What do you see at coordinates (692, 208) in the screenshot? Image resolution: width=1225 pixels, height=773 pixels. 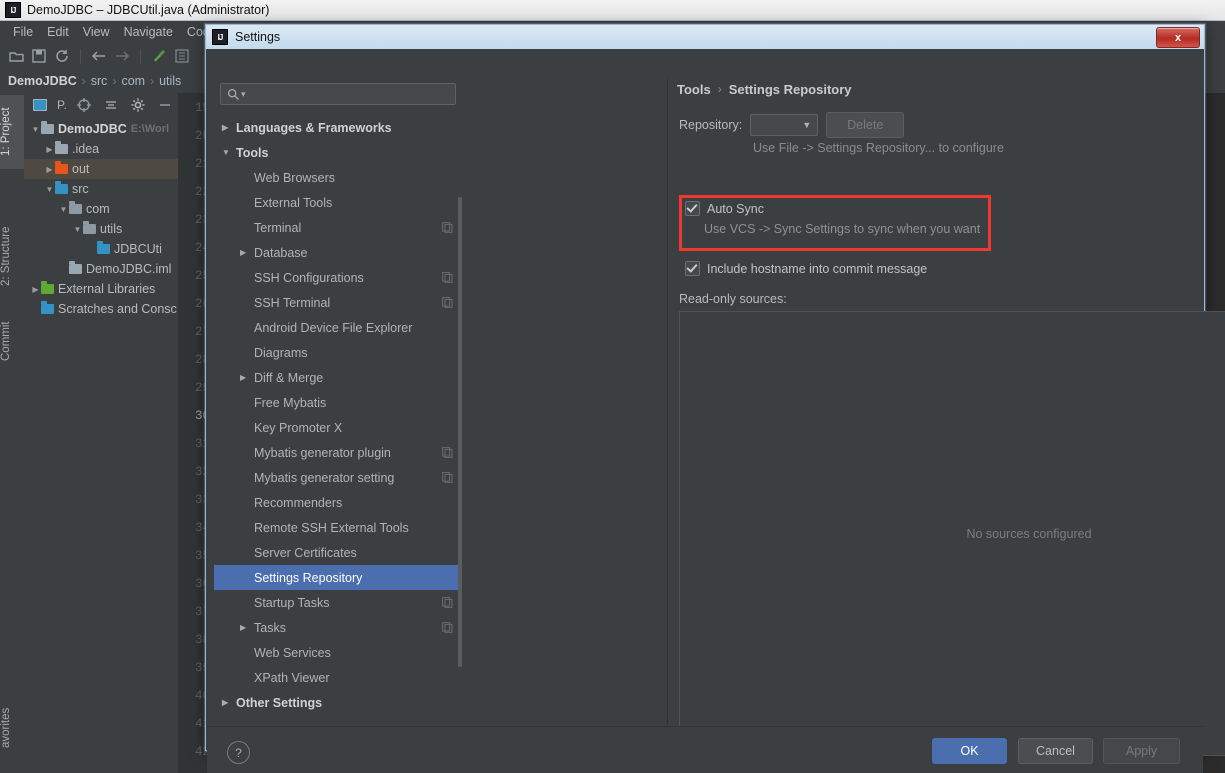 I see `auto-sync-checkbox` at bounding box center [692, 208].